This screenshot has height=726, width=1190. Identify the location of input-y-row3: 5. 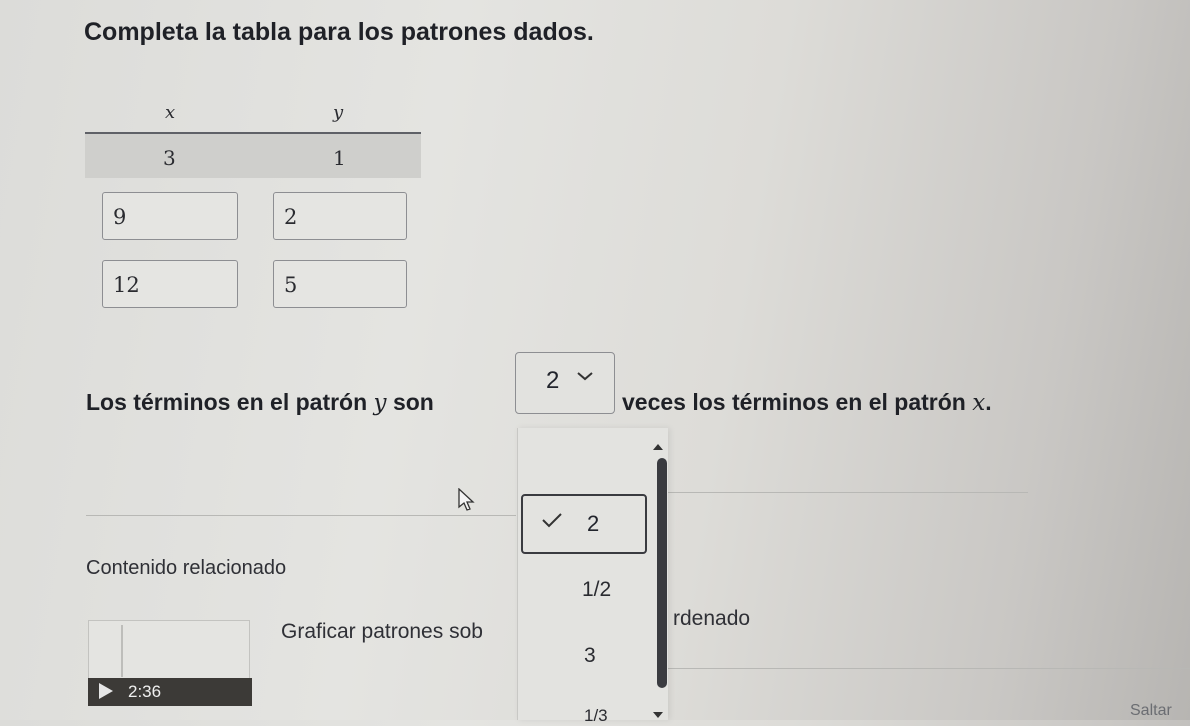
(340, 284).